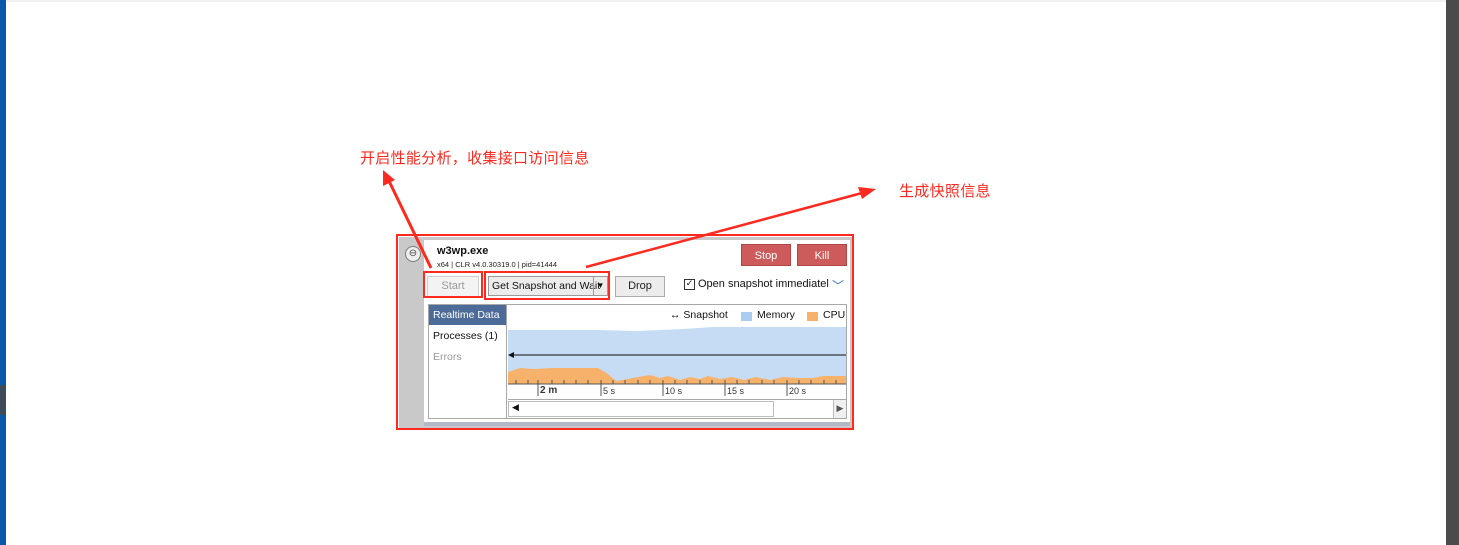 This screenshot has height=545, width=1459. What do you see at coordinates (839, 409) in the screenshot?
I see `scroll-right-icon: ▶` at bounding box center [839, 409].